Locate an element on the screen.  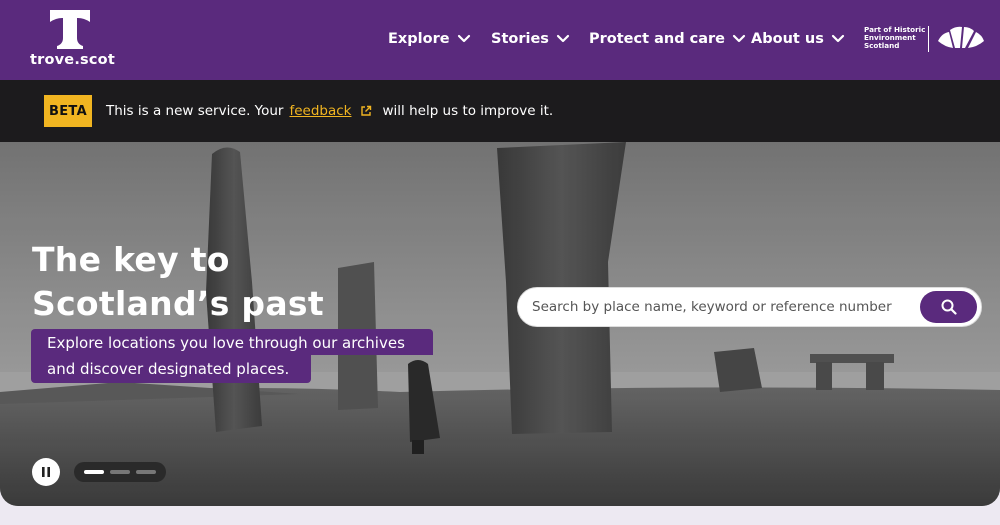
external-link-icon is located at coordinates (365, 110).